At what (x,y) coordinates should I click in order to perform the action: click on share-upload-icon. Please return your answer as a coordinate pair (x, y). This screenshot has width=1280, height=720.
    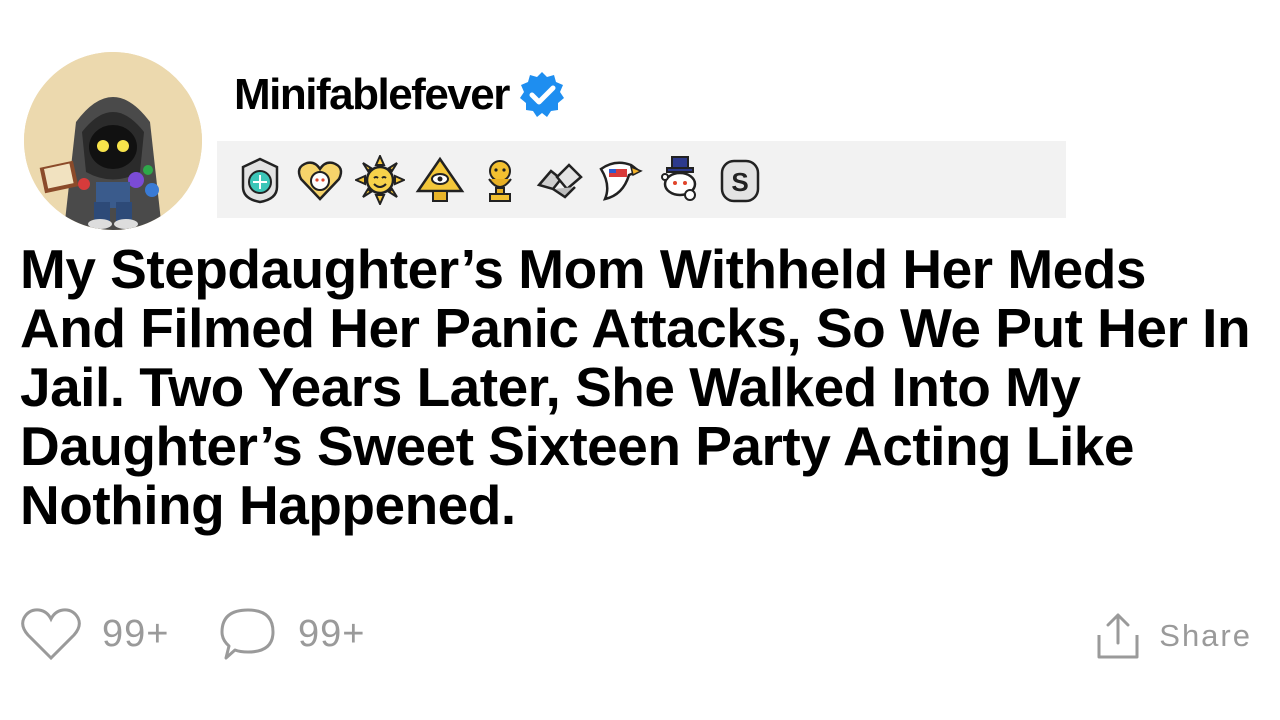
    Looking at the image, I should click on (1118, 636).